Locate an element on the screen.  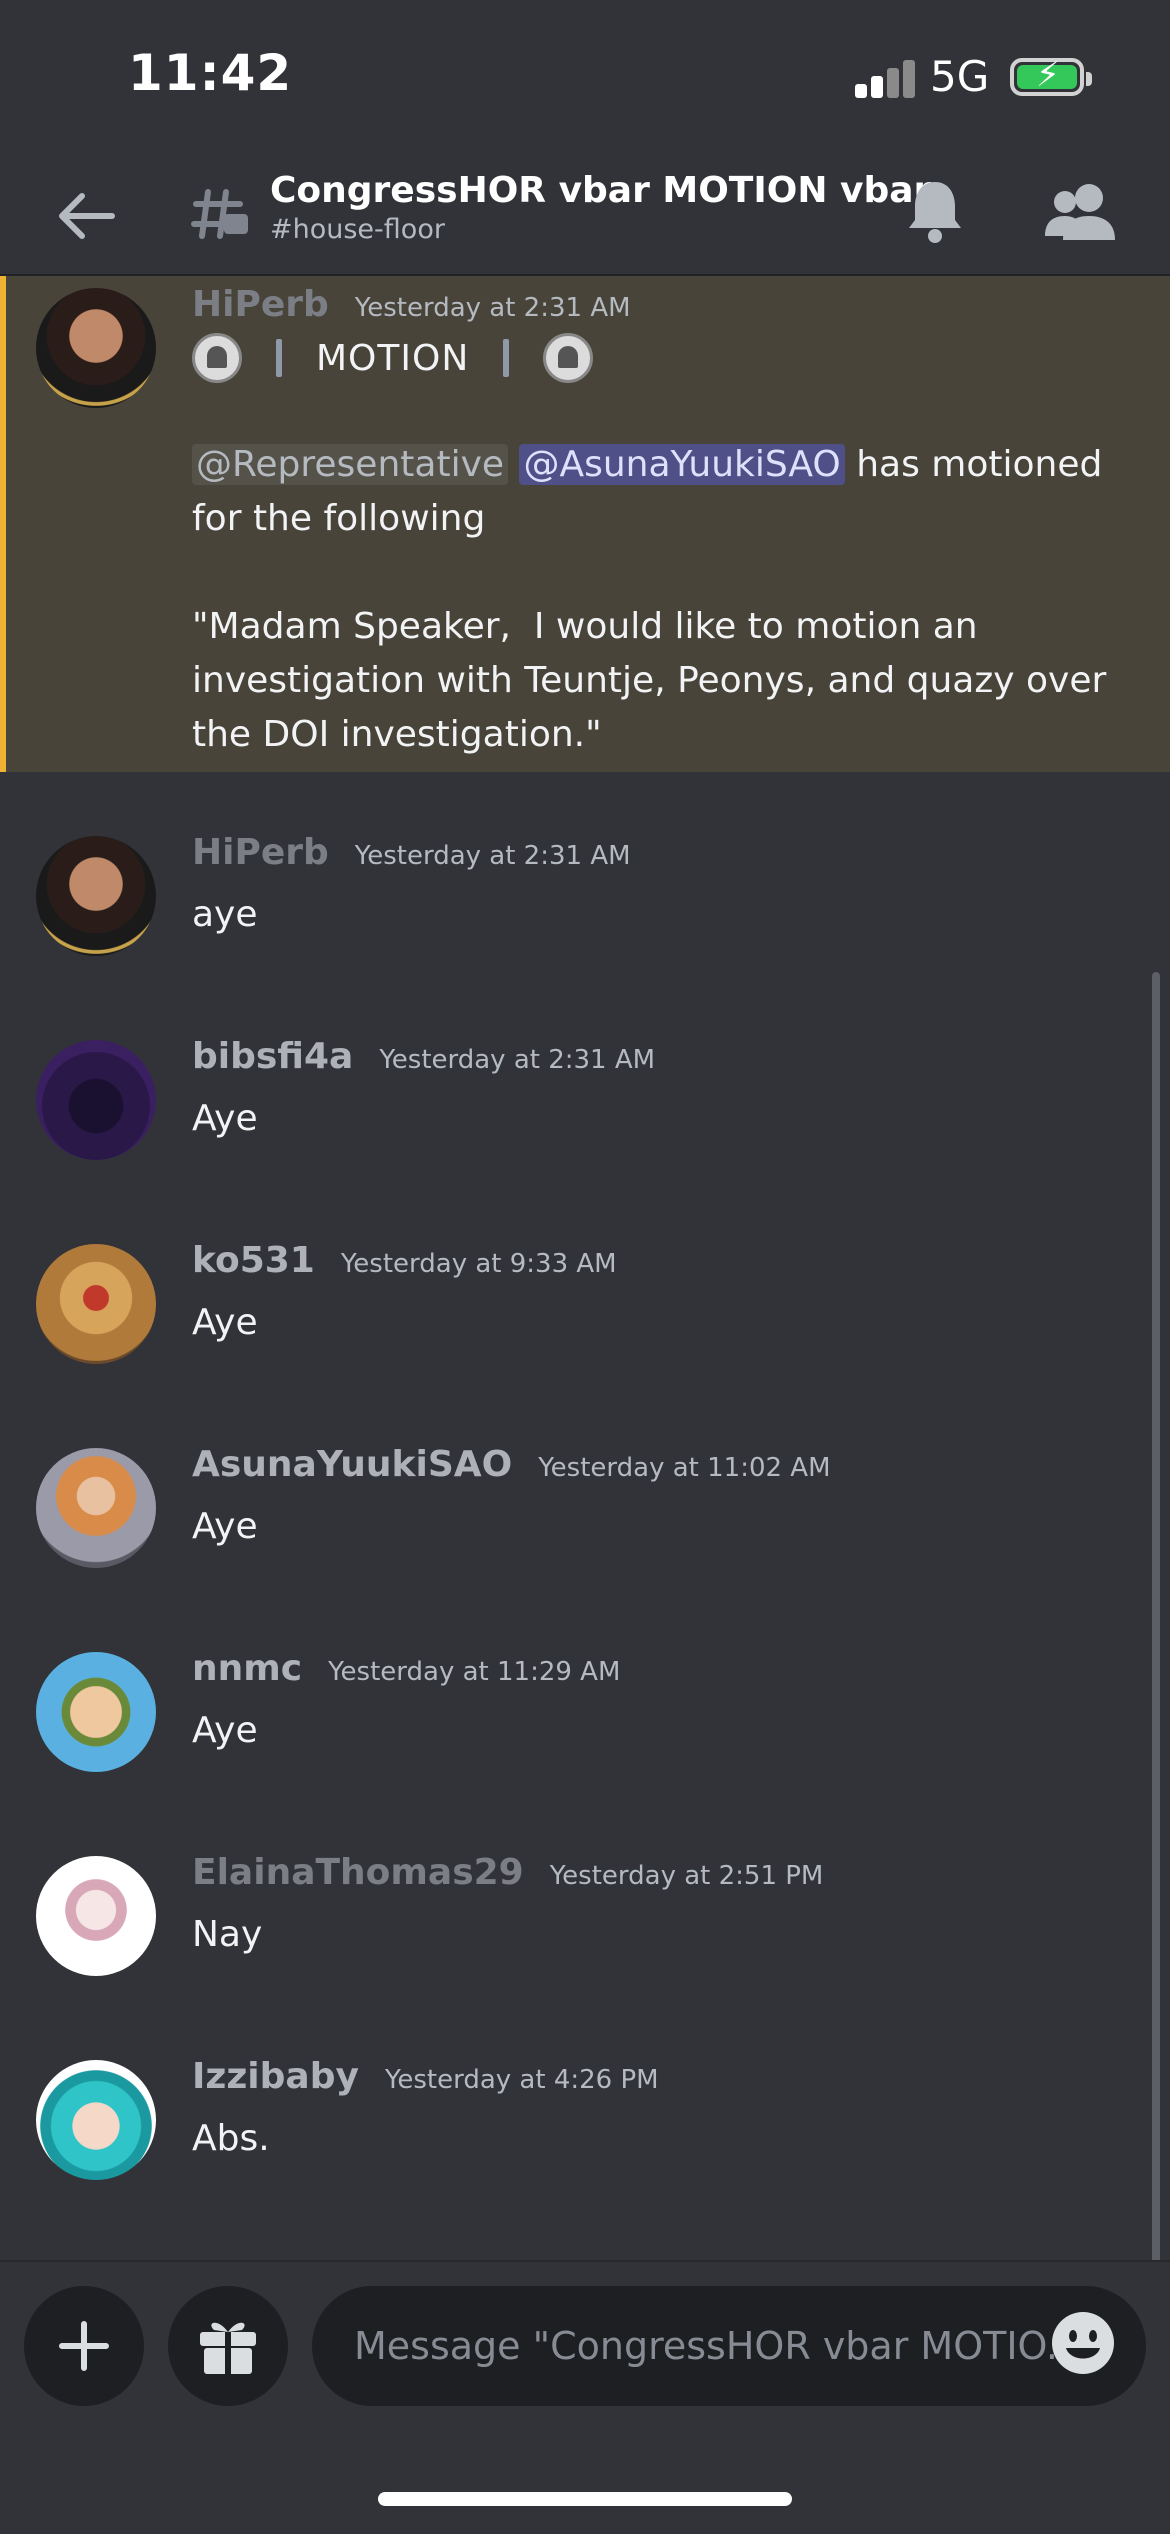
scrollbar is located at coordinates (1156, 1616).